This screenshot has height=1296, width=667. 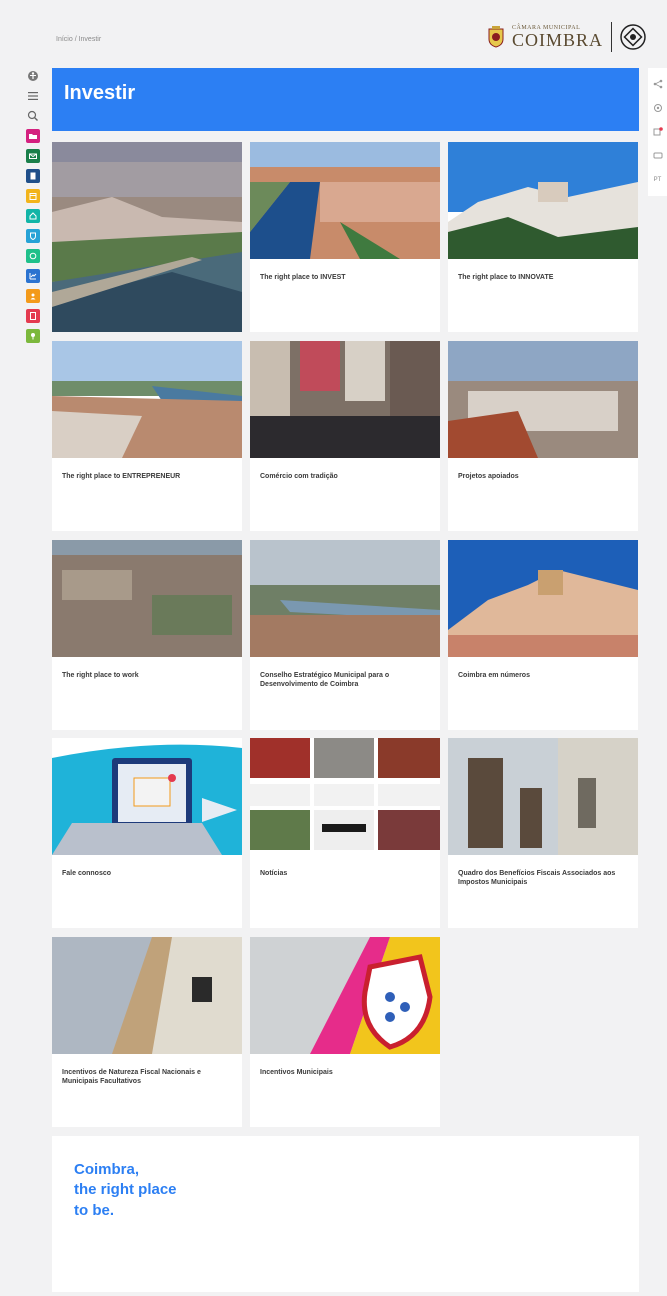 What do you see at coordinates (274, 873) in the screenshot?
I see `card-label: Notícias` at bounding box center [274, 873].